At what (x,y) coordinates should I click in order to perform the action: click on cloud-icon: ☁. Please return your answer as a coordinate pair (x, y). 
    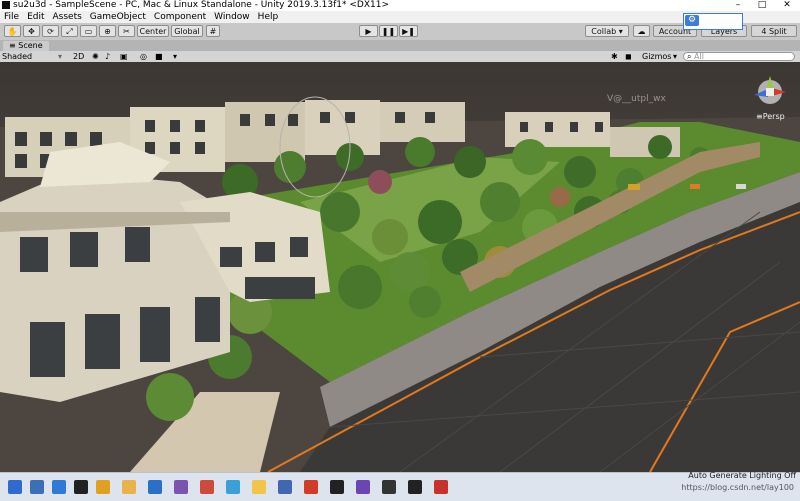
    Looking at the image, I should click on (641, 31).